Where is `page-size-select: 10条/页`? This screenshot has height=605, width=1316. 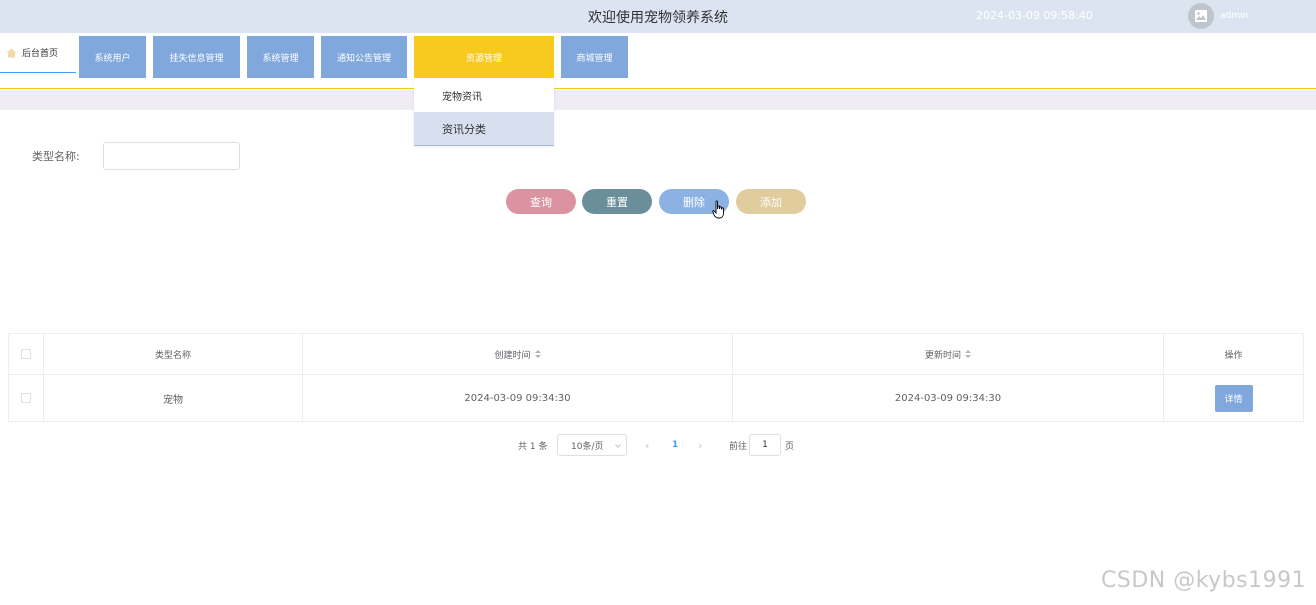
page-size-select: 10条/页 is located at coordinates (592, 445).